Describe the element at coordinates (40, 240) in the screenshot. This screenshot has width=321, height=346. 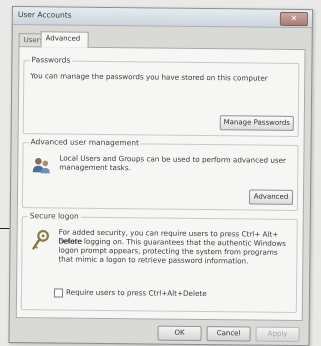
I see `key-icon` at that location.